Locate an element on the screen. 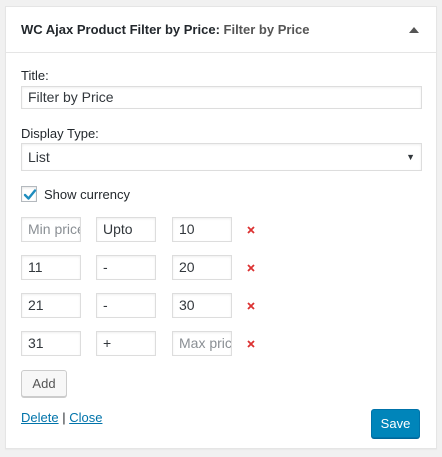 This screenshot has height=457, width=442. min-price-input: Min price is located at coordinates (51, 229).